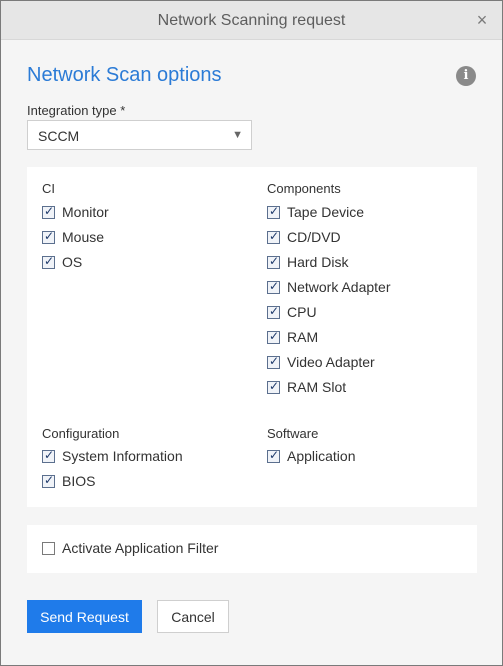 This screenshot has width=503, height=666. Describe the element at coordinates (317, 387) in the screenshot. I see `checkbox-label: RAM Slot` at that location.